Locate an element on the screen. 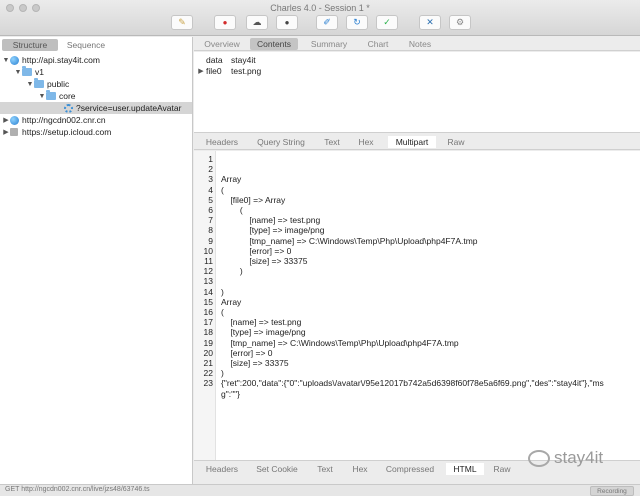  inspector-tabs: Overview Contents Summary Chart Notes is located at coordinates (417, 44).